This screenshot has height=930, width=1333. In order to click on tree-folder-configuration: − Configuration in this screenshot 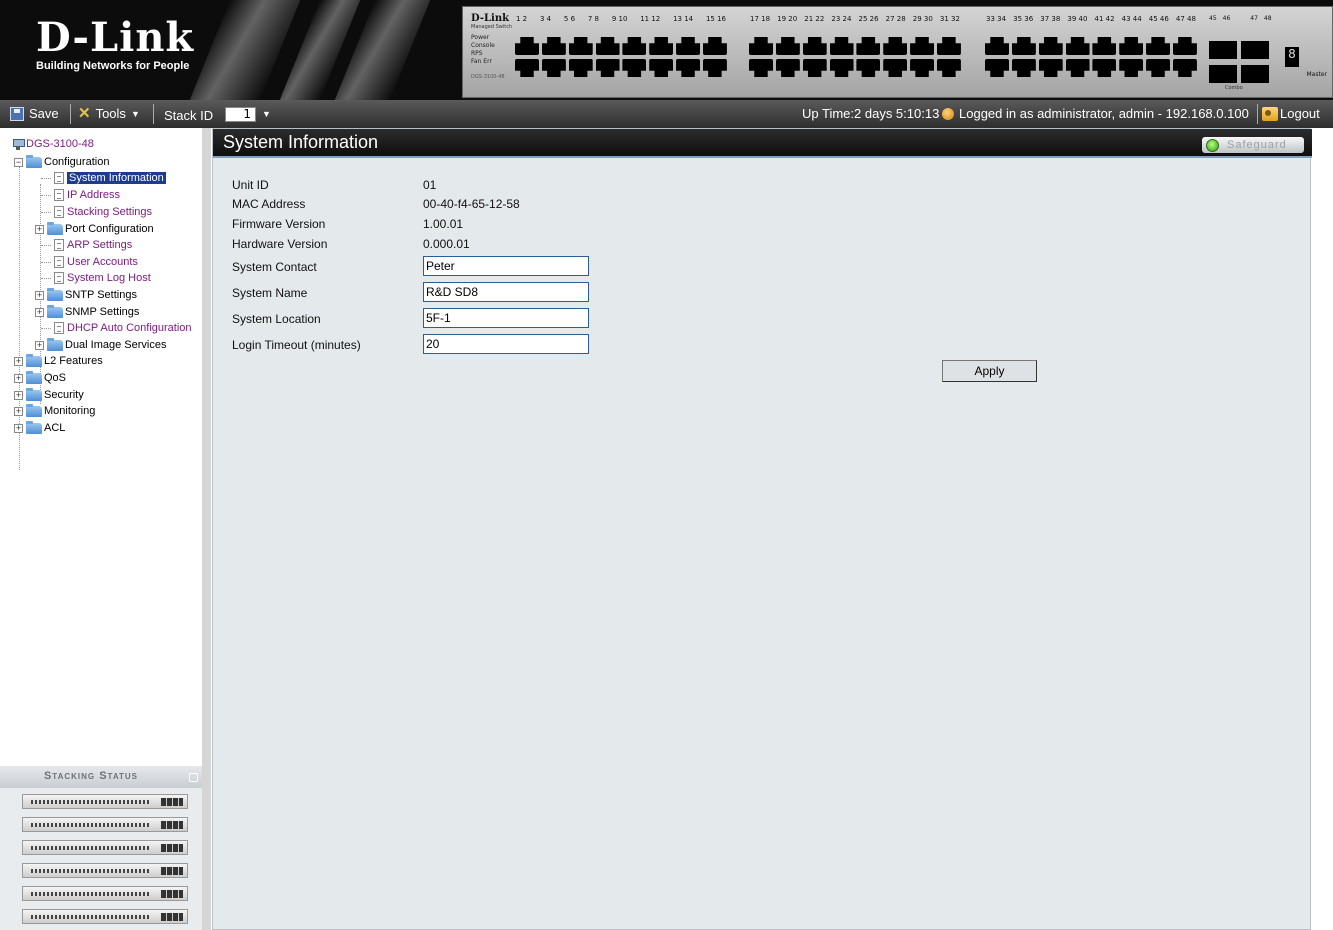, I will do `click(61, 162)`.